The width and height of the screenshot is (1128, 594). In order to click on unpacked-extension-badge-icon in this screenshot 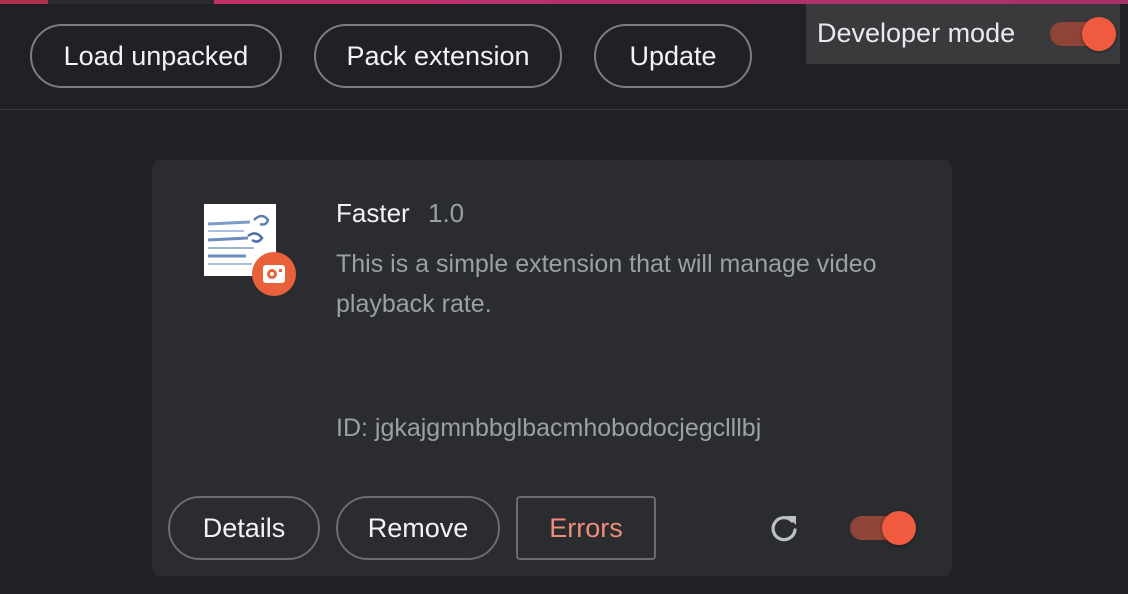, I will do `click(274, 274)`.